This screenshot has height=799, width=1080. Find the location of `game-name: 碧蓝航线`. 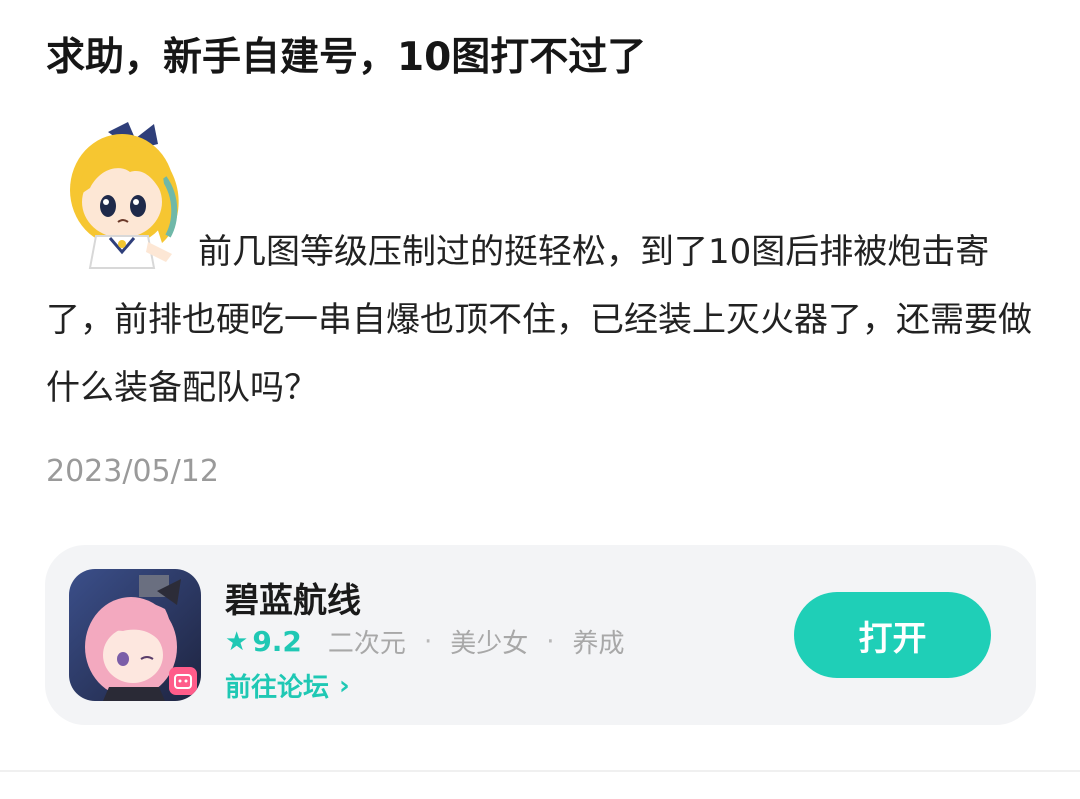

game-name: 碧蓝航线 is located at coordinates (293, 601).